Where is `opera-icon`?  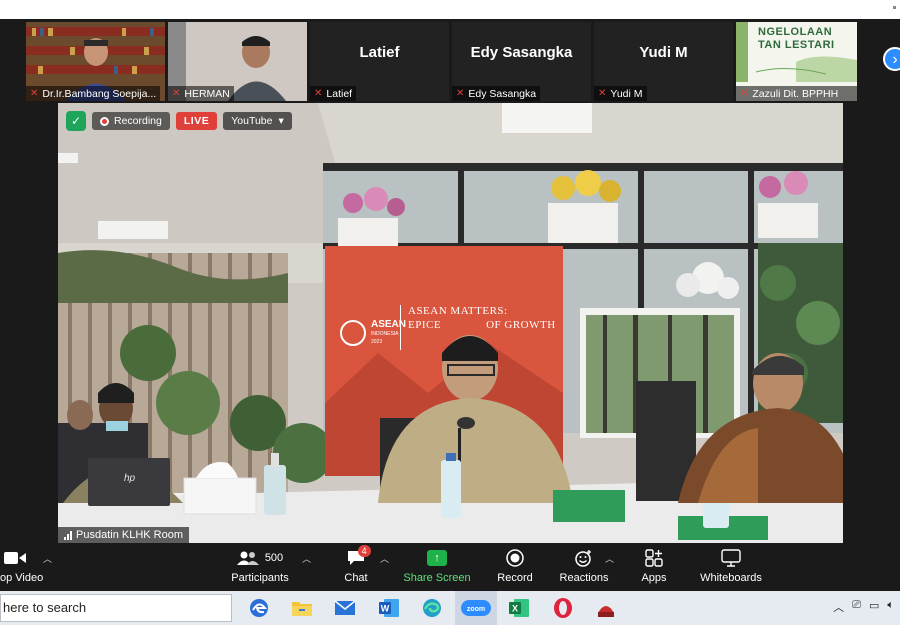 opera-icon is located at coordinates (563, 608).